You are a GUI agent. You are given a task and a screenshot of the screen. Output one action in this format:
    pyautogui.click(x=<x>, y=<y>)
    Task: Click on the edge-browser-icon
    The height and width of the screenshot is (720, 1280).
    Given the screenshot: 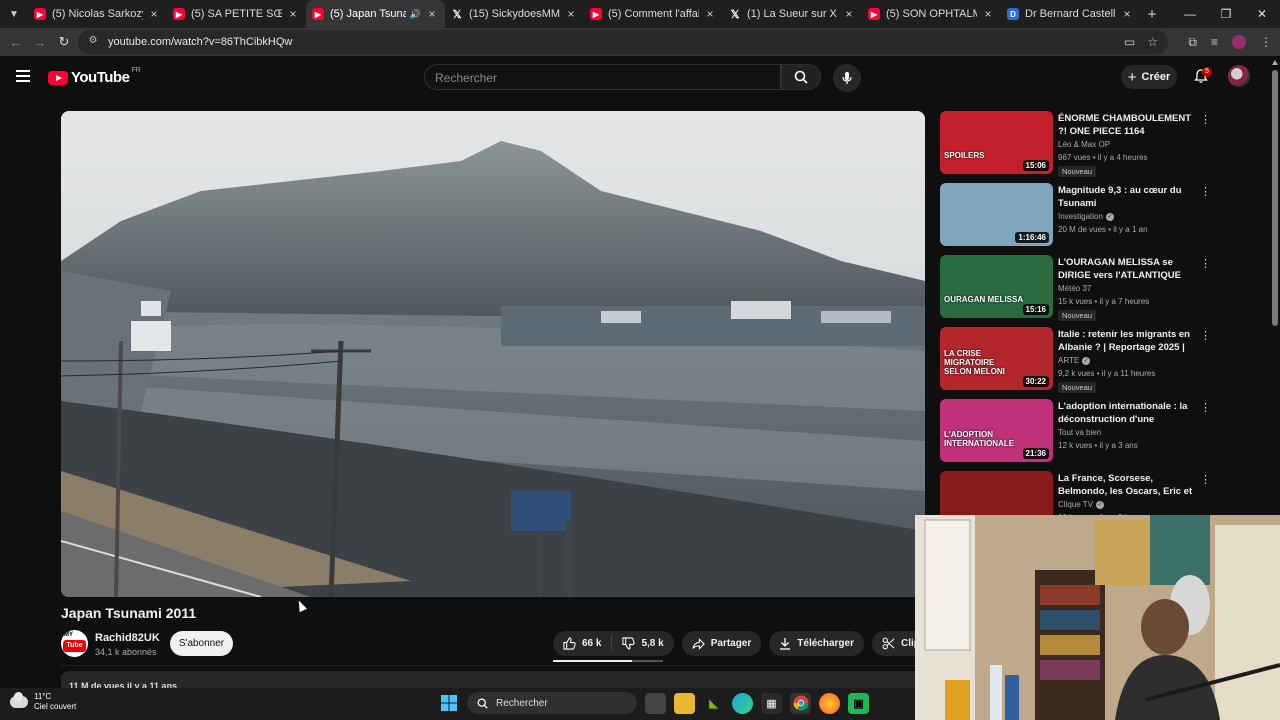 What is the action you would take?
    pyautogui.click(x=742, y=703)
    